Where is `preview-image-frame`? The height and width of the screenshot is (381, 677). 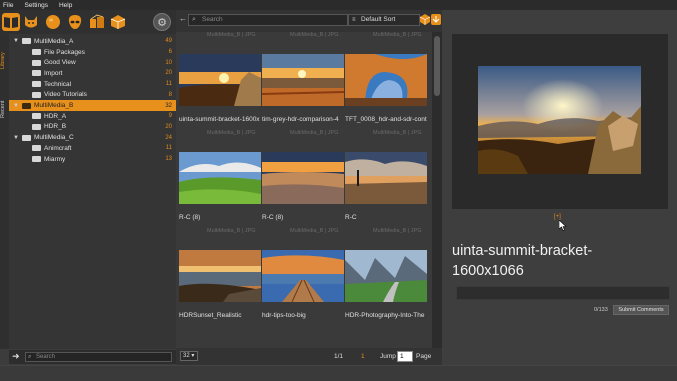
preview-image-frame is located at coordinates (560, 121).